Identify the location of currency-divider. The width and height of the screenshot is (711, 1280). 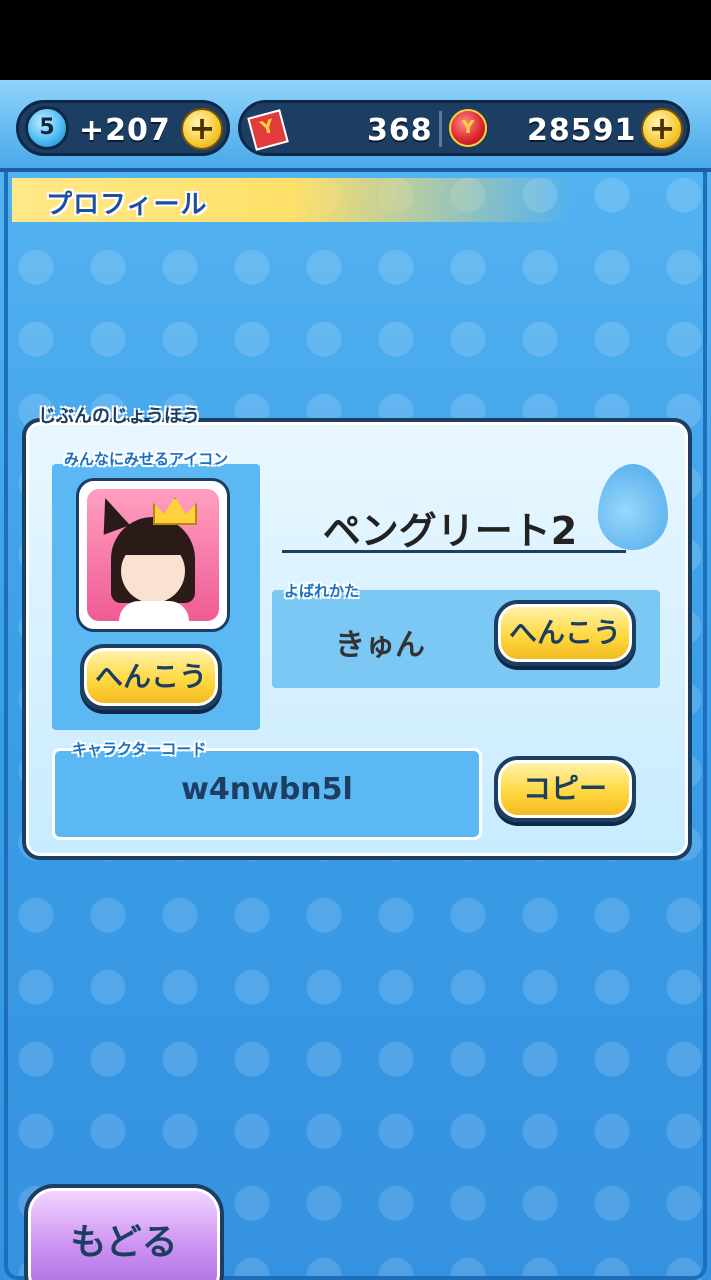
(440, 129).